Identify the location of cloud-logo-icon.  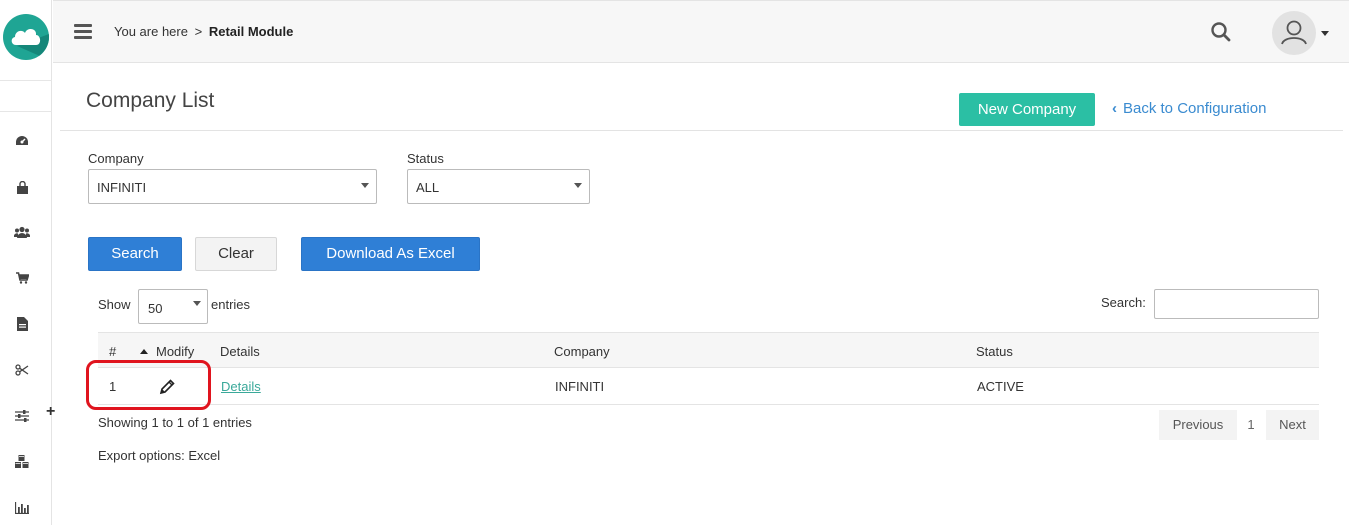
(26, 37).